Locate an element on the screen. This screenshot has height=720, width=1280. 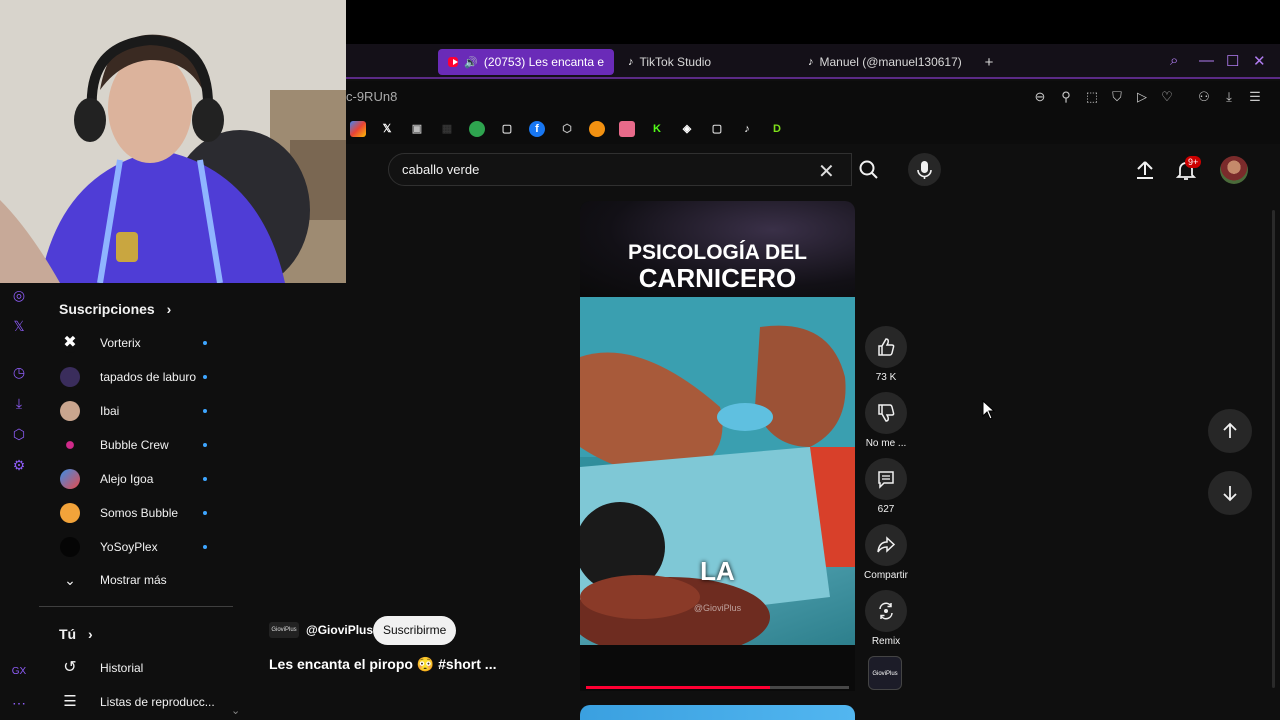
upload-icon is located at coordinates (1145, 170).